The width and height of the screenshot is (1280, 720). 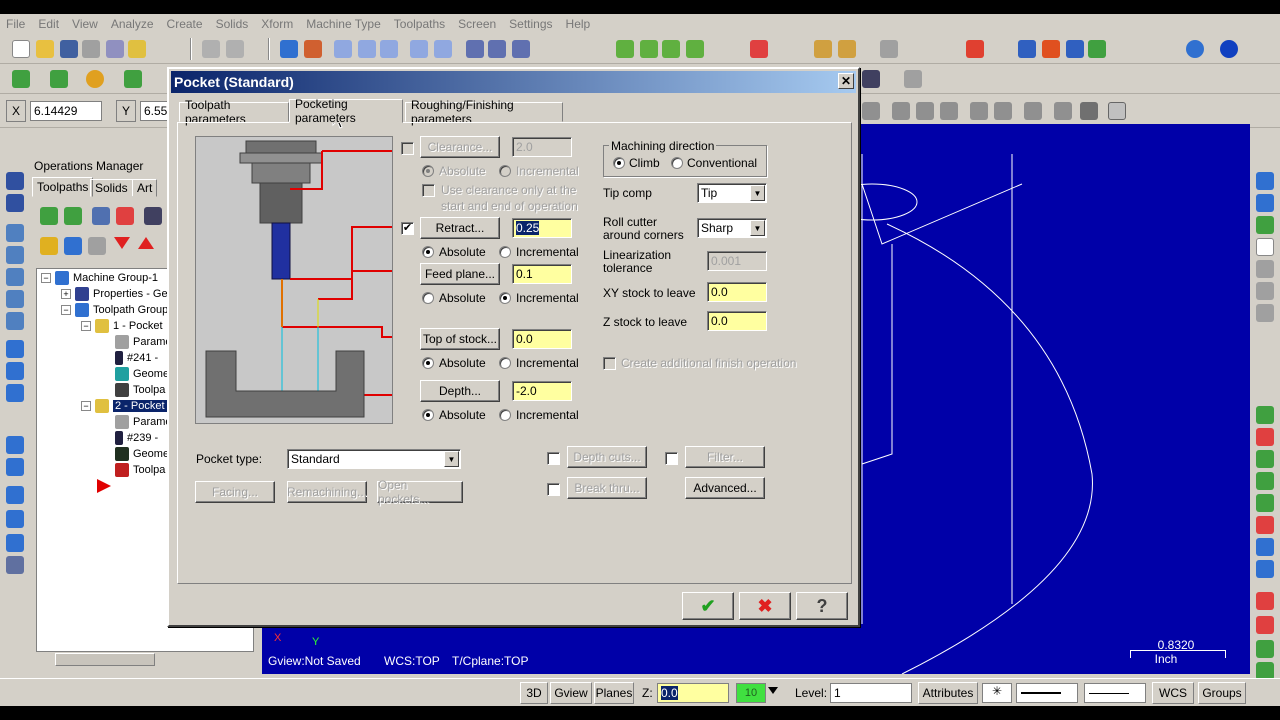 I want to click on backplot-icon, so click(x=153, y=216).